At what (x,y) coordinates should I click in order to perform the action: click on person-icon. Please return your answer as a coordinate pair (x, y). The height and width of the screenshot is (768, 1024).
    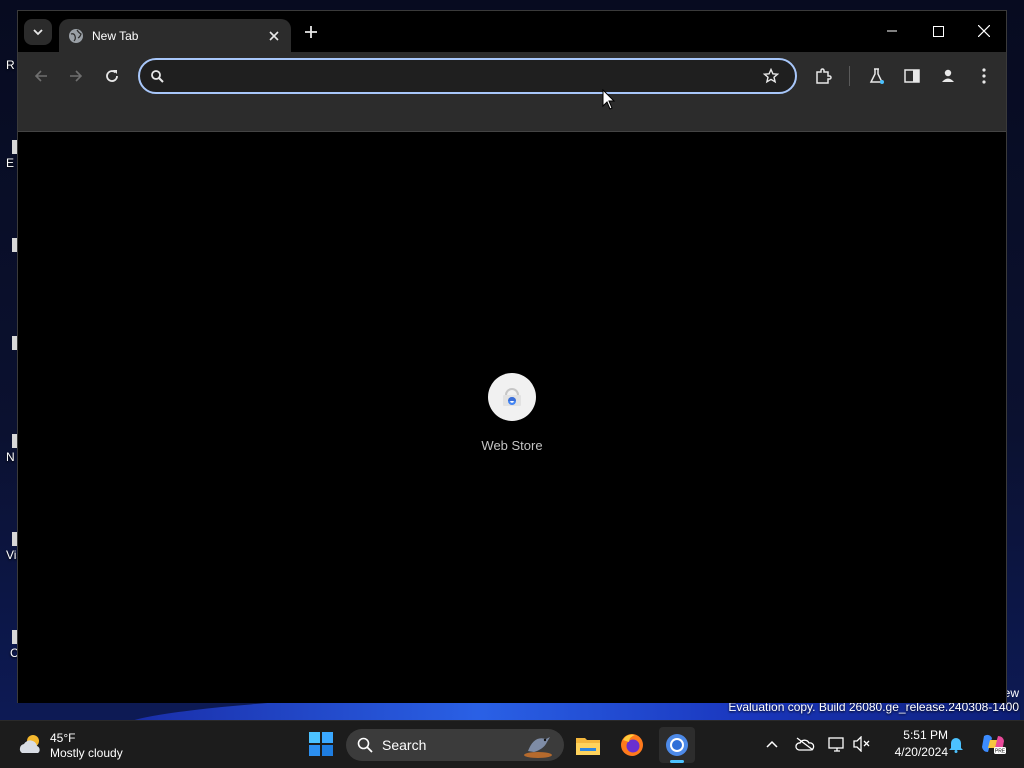
    Looking at the image, I should click on (948, 75).